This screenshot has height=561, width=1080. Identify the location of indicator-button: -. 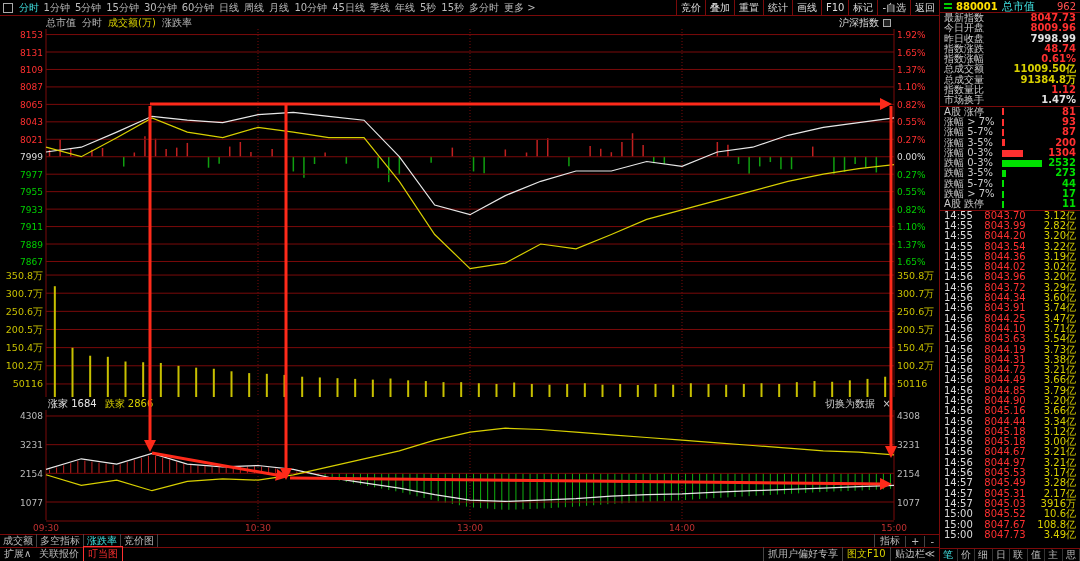
(931, 541).